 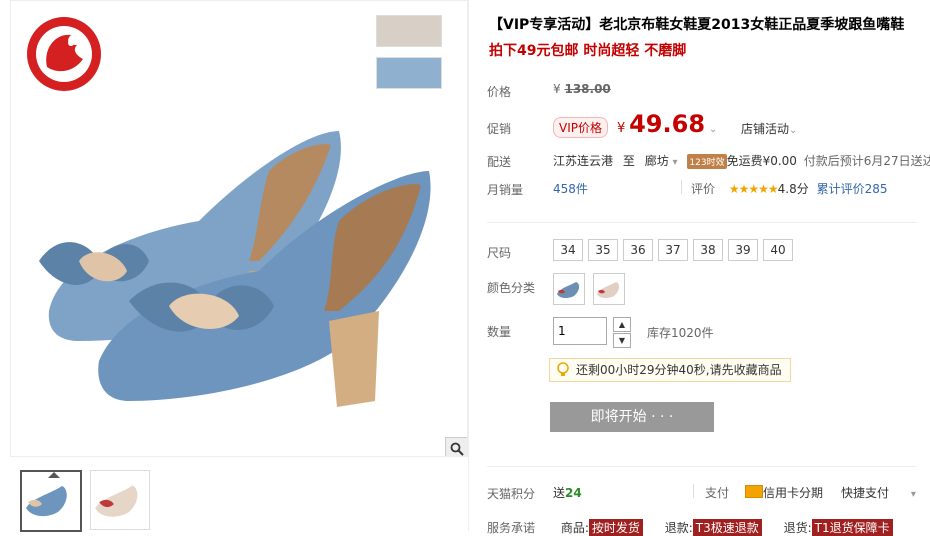 I want to click on size-option-34: 34, so click(x=568, y=250).